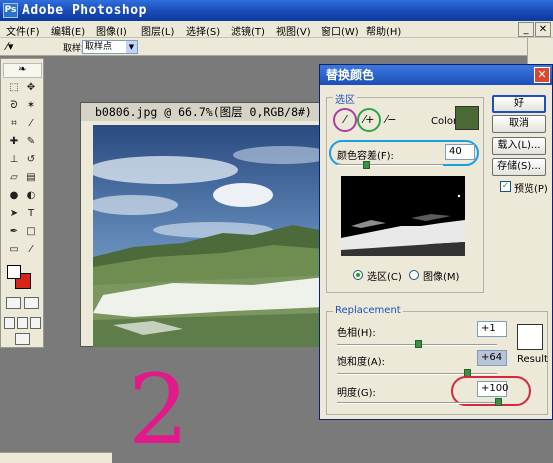 Image resolution: width=553 pixels, height=463 pixels. Describe the element at coordinates (369, 120) in the screenshot. I see `eyedropper-plus-icon: ⁄+` at that location.